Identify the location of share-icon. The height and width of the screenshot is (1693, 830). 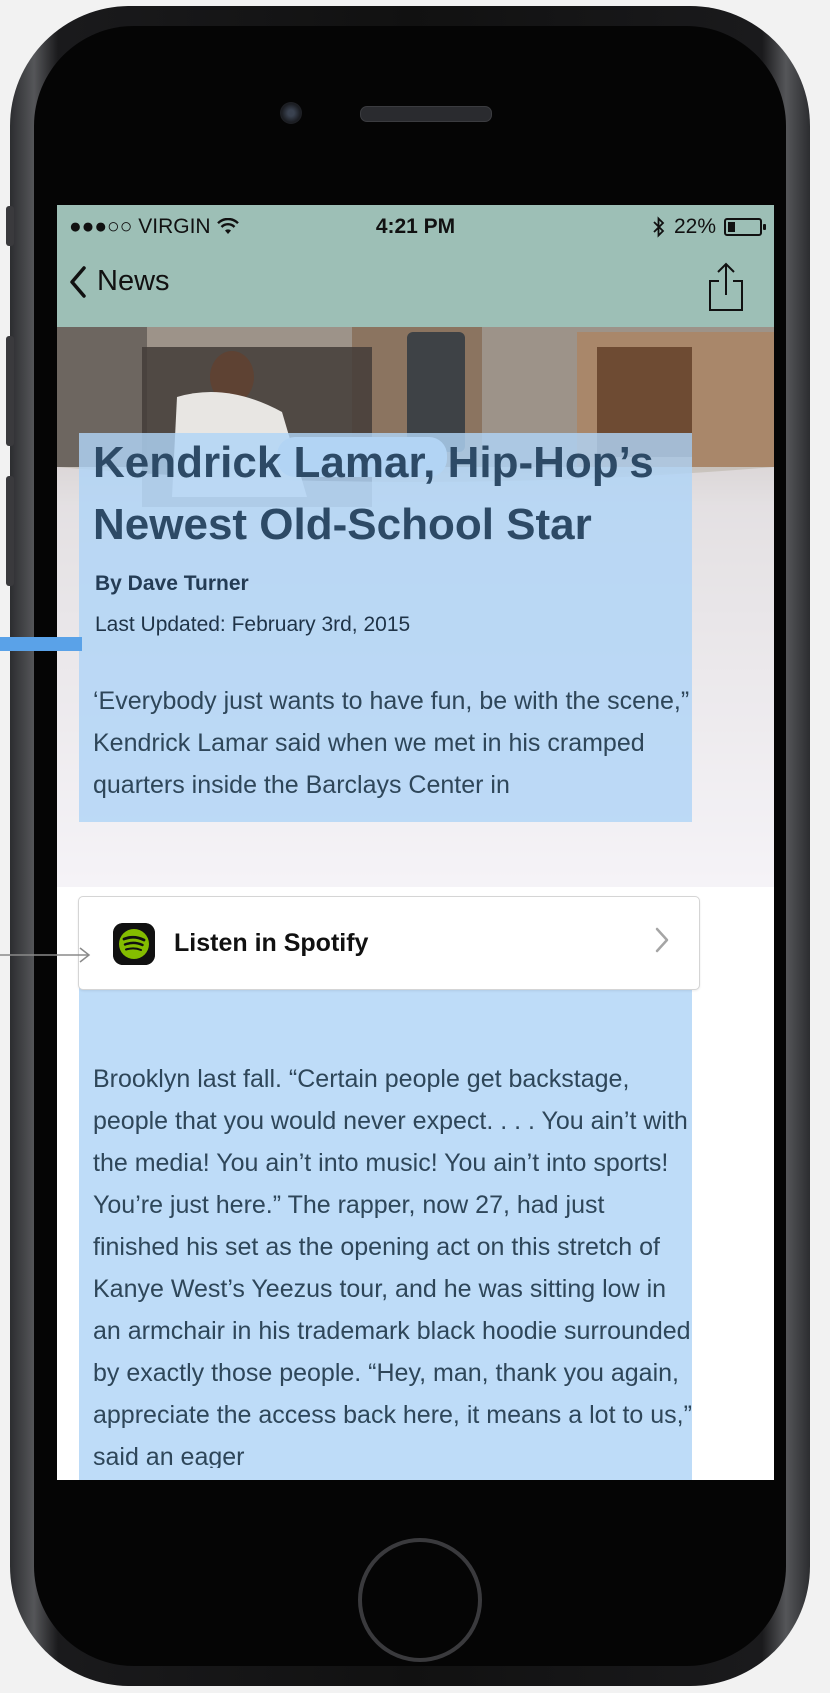
(726, 287).